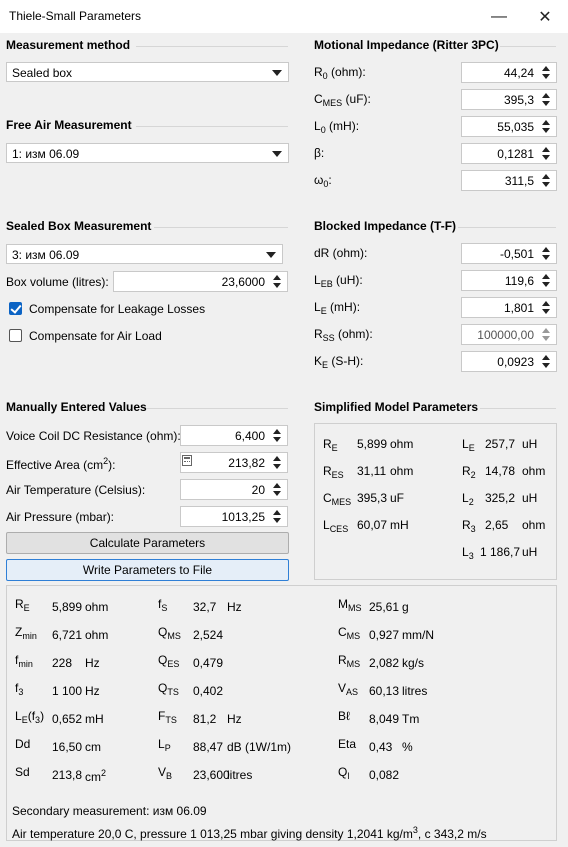 This screenshot has width=568, height=847. I want to click on motional-row-label: CMES (uF):, so click(342, 100).